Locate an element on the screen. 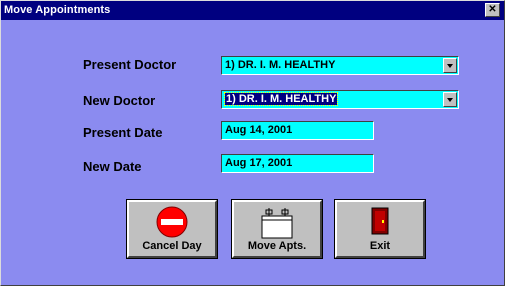  cancel-day-text: Cancel Day is located at coordinates (172, 246).